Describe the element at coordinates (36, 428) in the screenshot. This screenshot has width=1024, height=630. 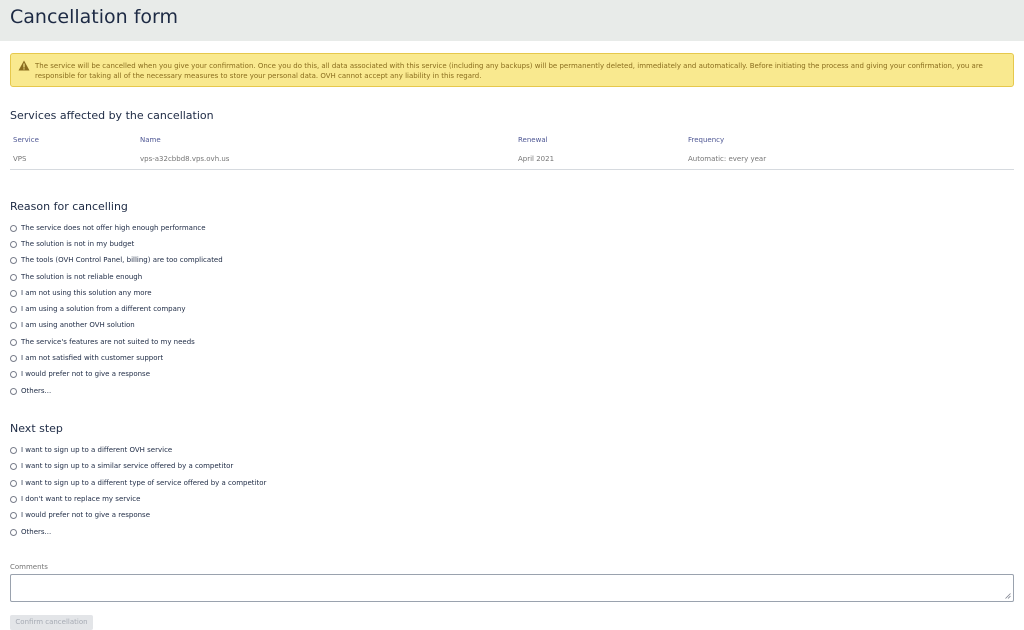
I see `next-step-section-title: Next step` at that location.